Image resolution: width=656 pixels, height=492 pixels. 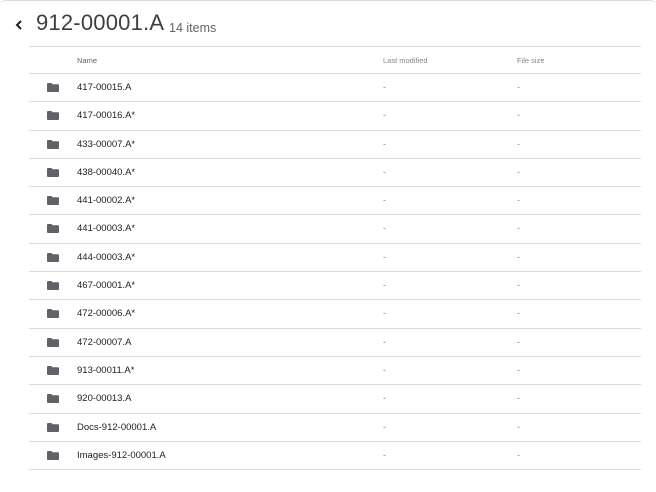 I want to click on table-row: 920-00013.A - -, so click(x=335, y=399).